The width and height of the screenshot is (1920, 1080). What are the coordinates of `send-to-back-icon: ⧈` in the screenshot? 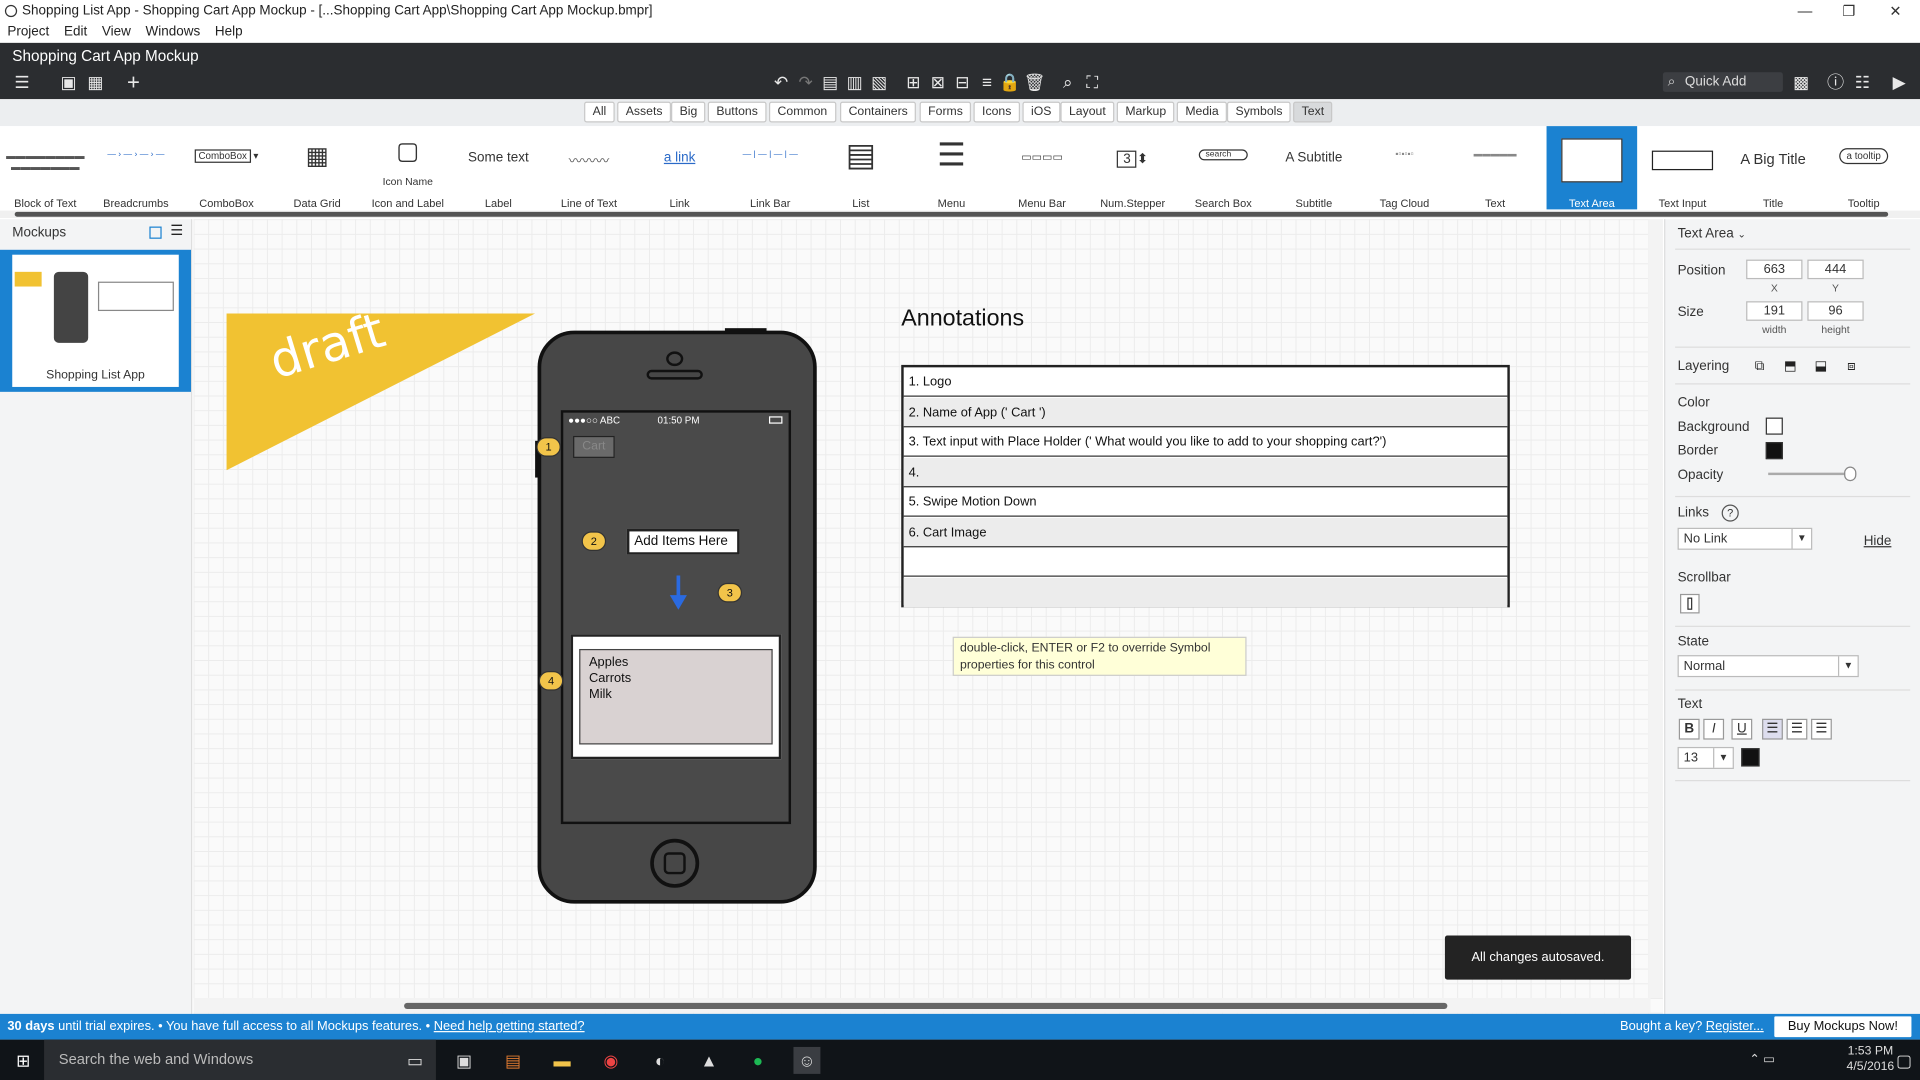 It's located at (1851, 366).